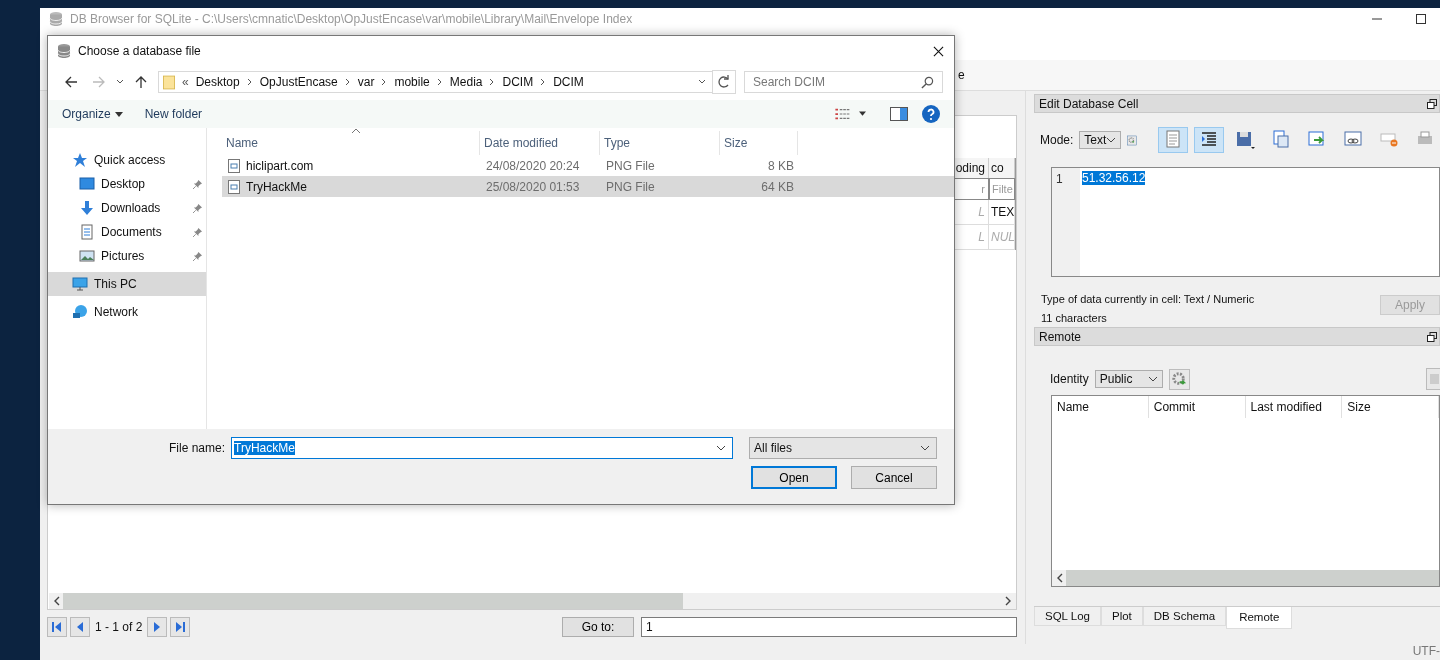 Image resolution: width=1440 pixels, height=660 pixels. Describe the element at coordinates (127, 160) in the screenshot. I see `nav-item: Quick access` at that location.